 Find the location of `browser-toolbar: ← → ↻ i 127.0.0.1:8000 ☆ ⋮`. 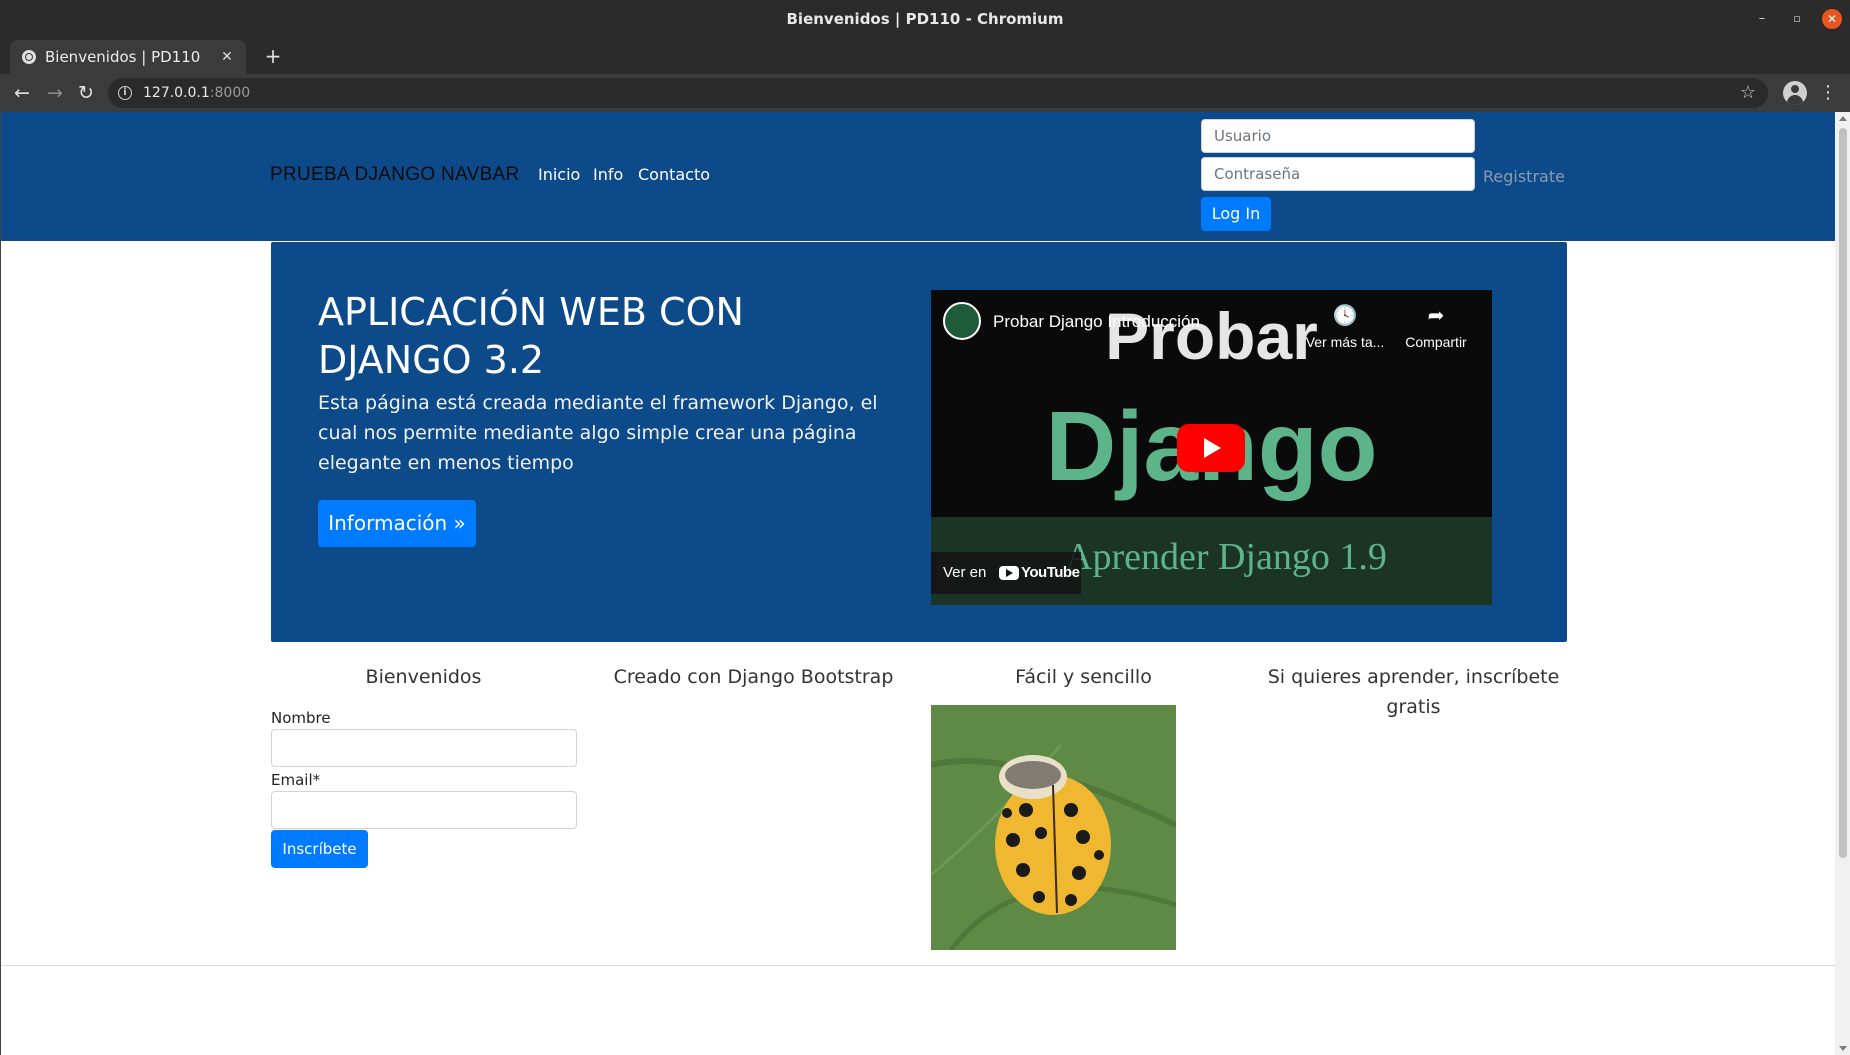

browser-toolbar: ← → ↻ i 127.0.0.1:8000 ☆ ⋮ is located at coordinates (925, 93).